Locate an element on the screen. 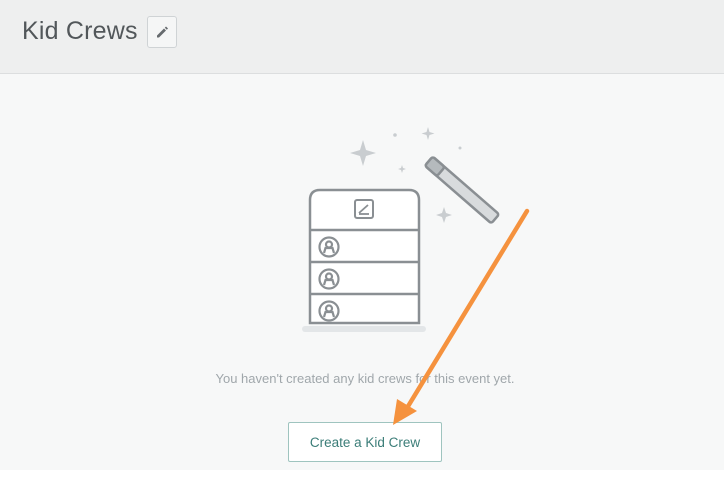 Image resolution: width=724 pixels, height=488 pixels. edit-title-button is located at coordinates (162, 32).